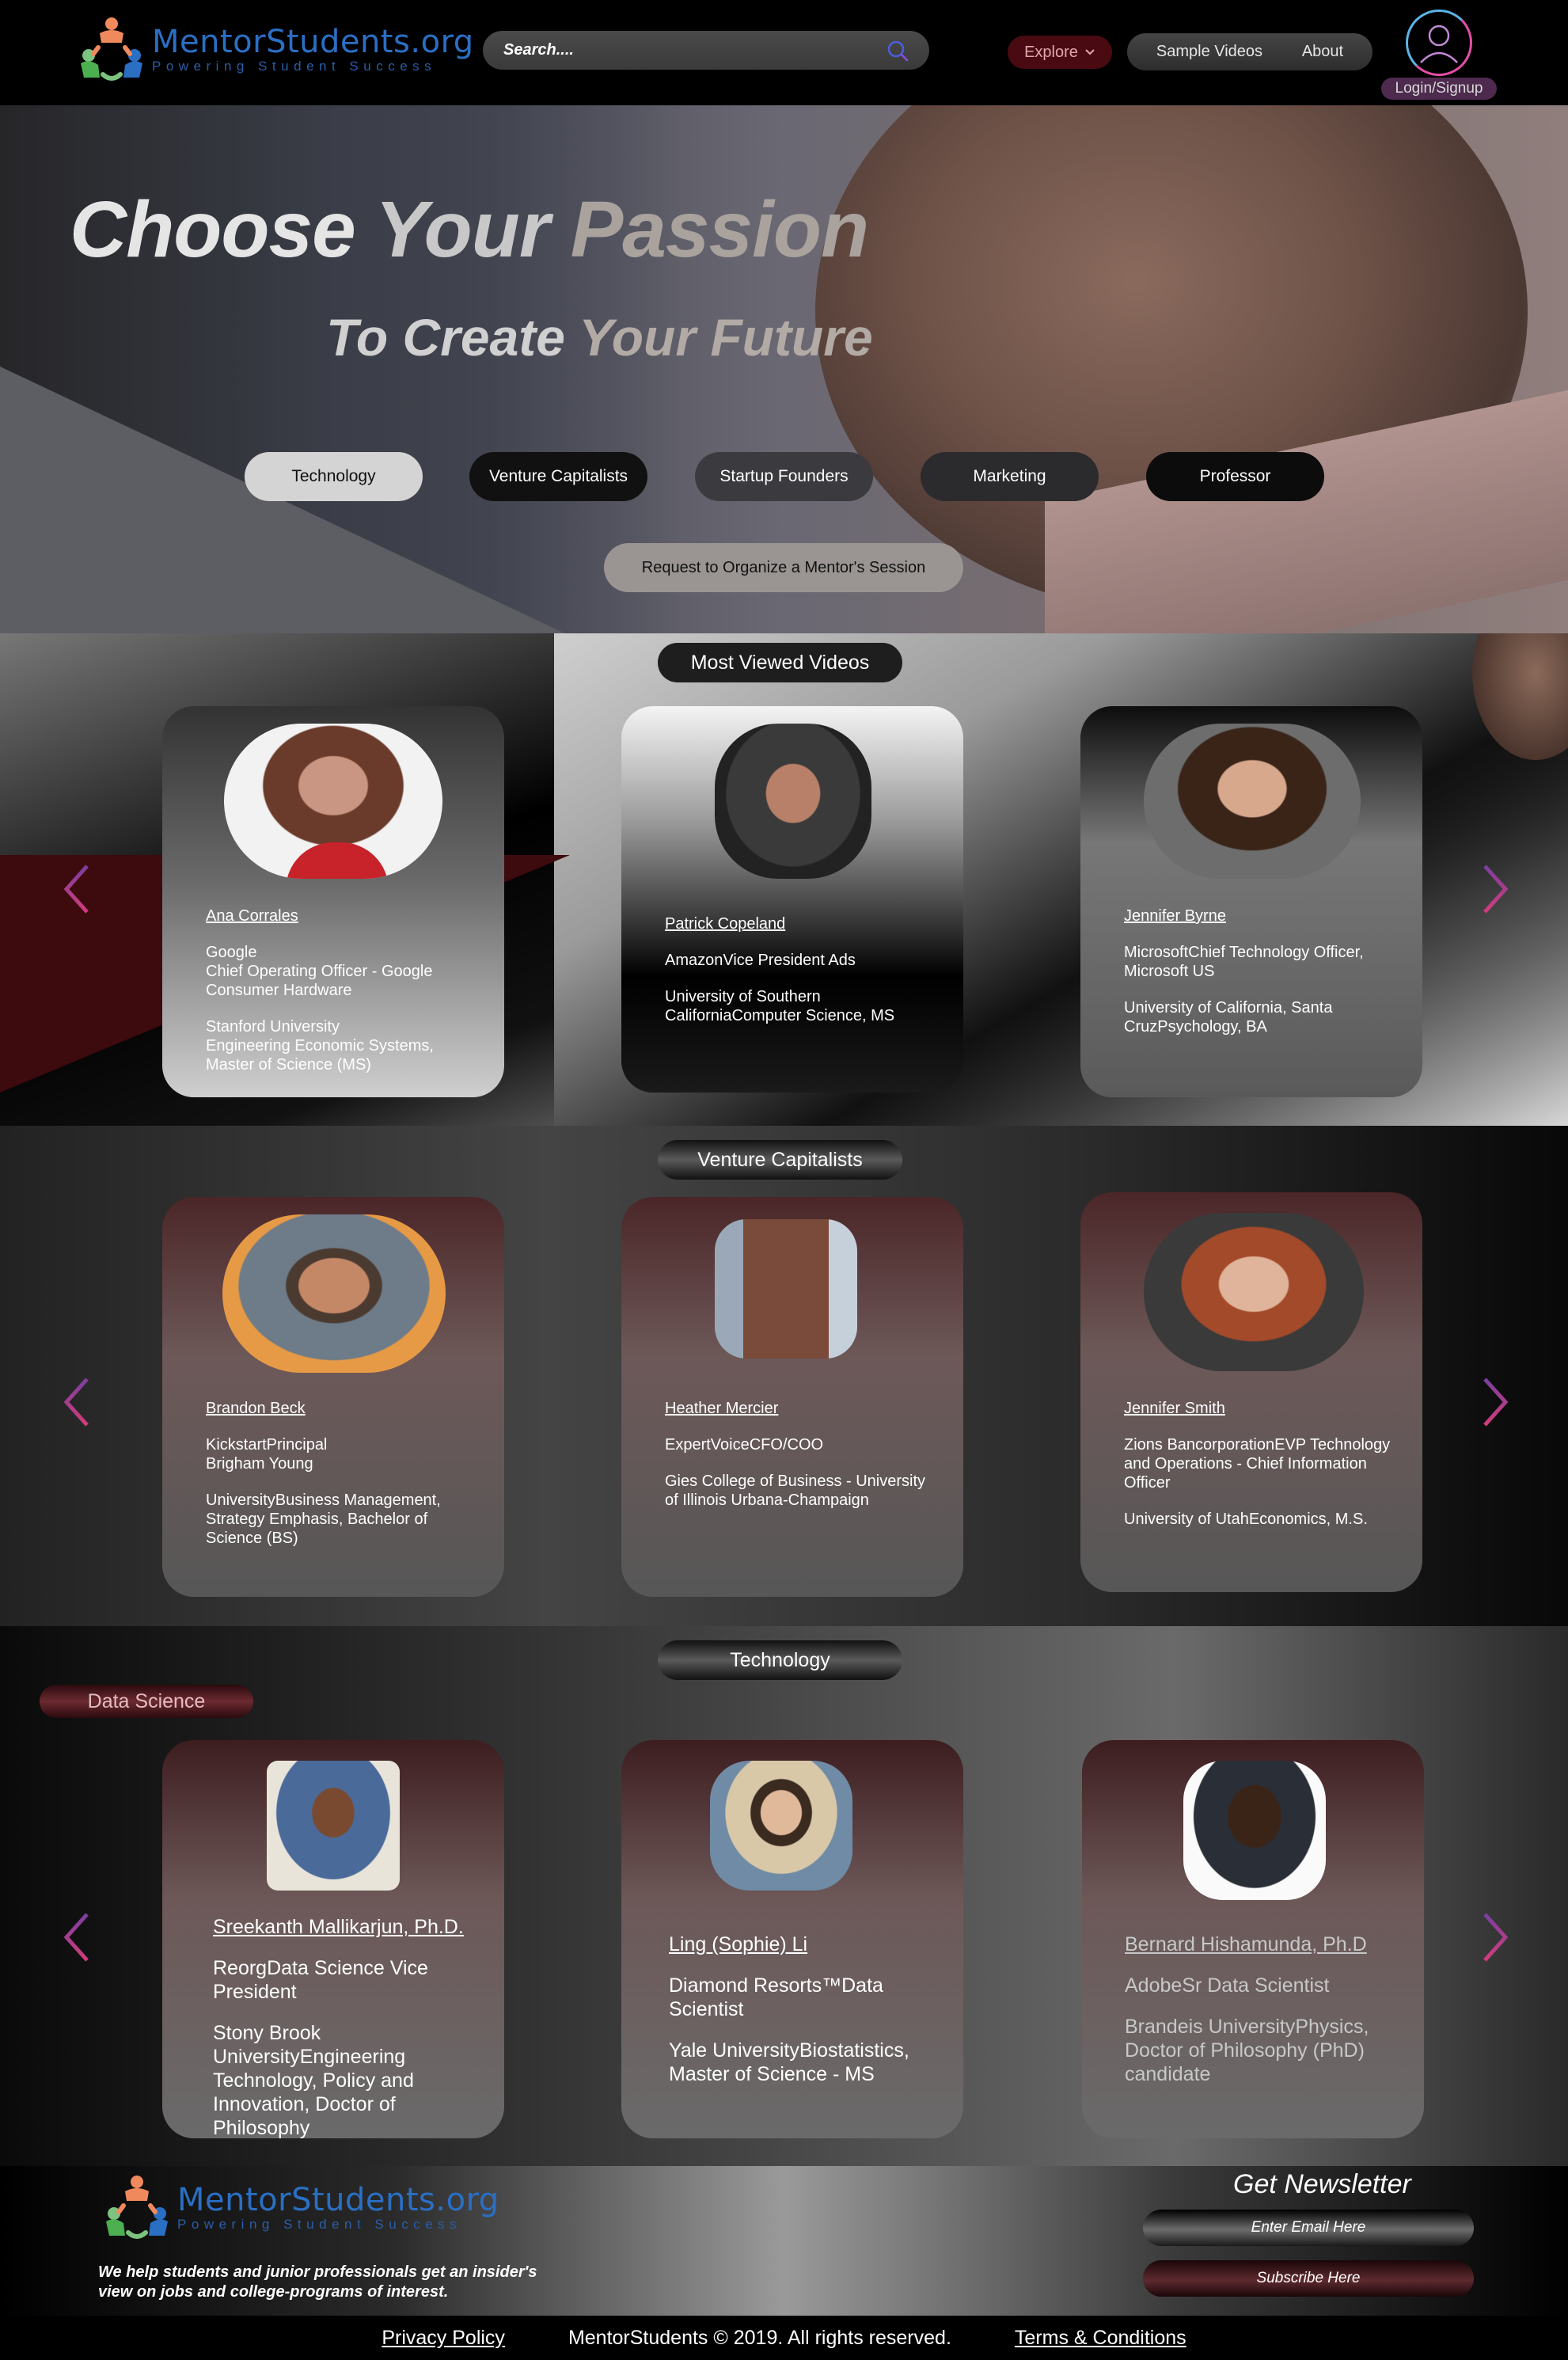 This screenshot has width=1568, height=2360. What do you see at coordinates (558, 476) in the screenshot?
I see `category-venture-capitalists: Venture Capitalists` at bounding box center [558, 476].